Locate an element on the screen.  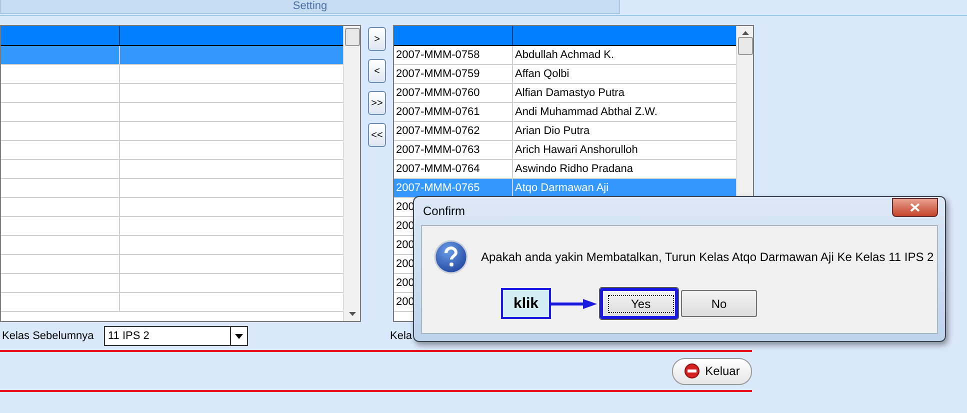
move-button: >> is located at coordinates (377, 103).